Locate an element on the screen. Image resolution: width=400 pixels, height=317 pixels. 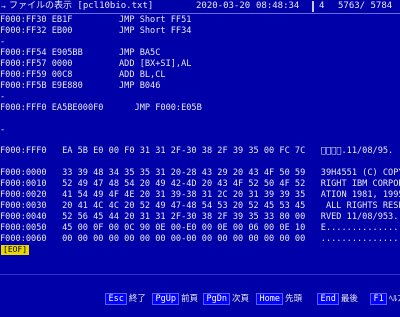
text-line: F000:FF57 0000 ADD [BX+SI],AL is located at coordinates (96, 64).